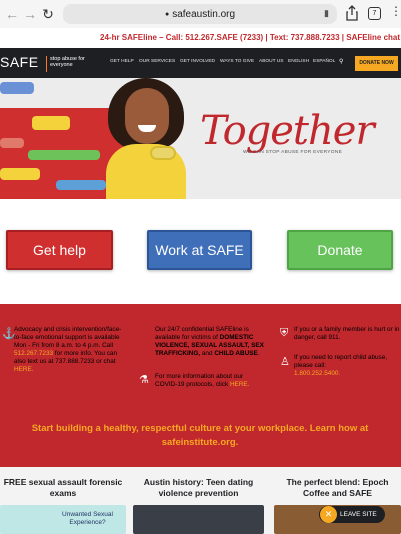 The width and height of the screenshot is (401, 534). What do you see at coordinates (122, 61) in the screenshot?
I see `nav-item-get-help: GET HELP` at bounding box center [122, 61].